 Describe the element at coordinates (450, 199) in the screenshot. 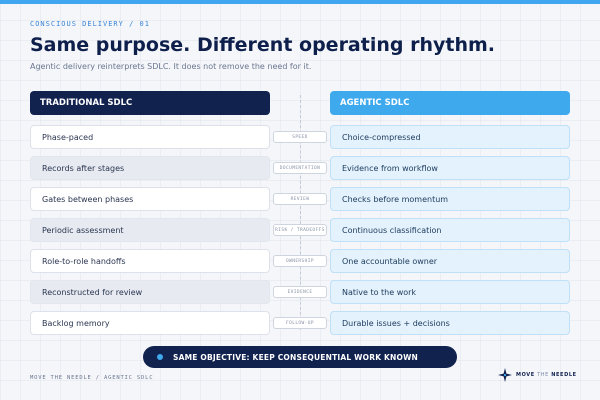

I see `agentic-row-review: Checks before momentum` at that location.